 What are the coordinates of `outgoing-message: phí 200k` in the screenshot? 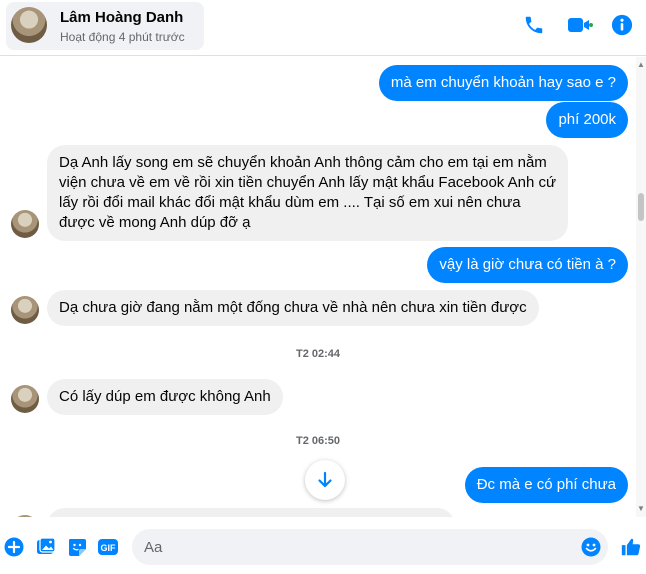 It's located at (587, 120).